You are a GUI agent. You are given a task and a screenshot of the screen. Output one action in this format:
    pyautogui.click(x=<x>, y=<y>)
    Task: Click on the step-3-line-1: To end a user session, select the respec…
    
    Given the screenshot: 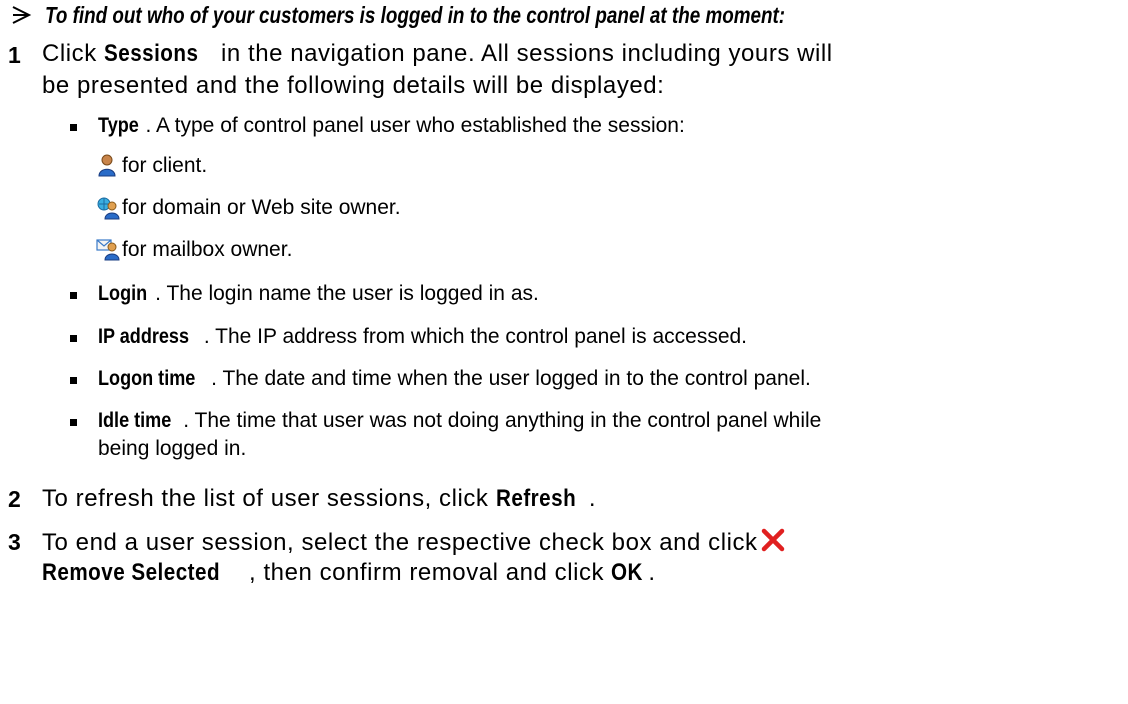 What is the action you would take?
    pyautogui.click(x=414, y=542)
    